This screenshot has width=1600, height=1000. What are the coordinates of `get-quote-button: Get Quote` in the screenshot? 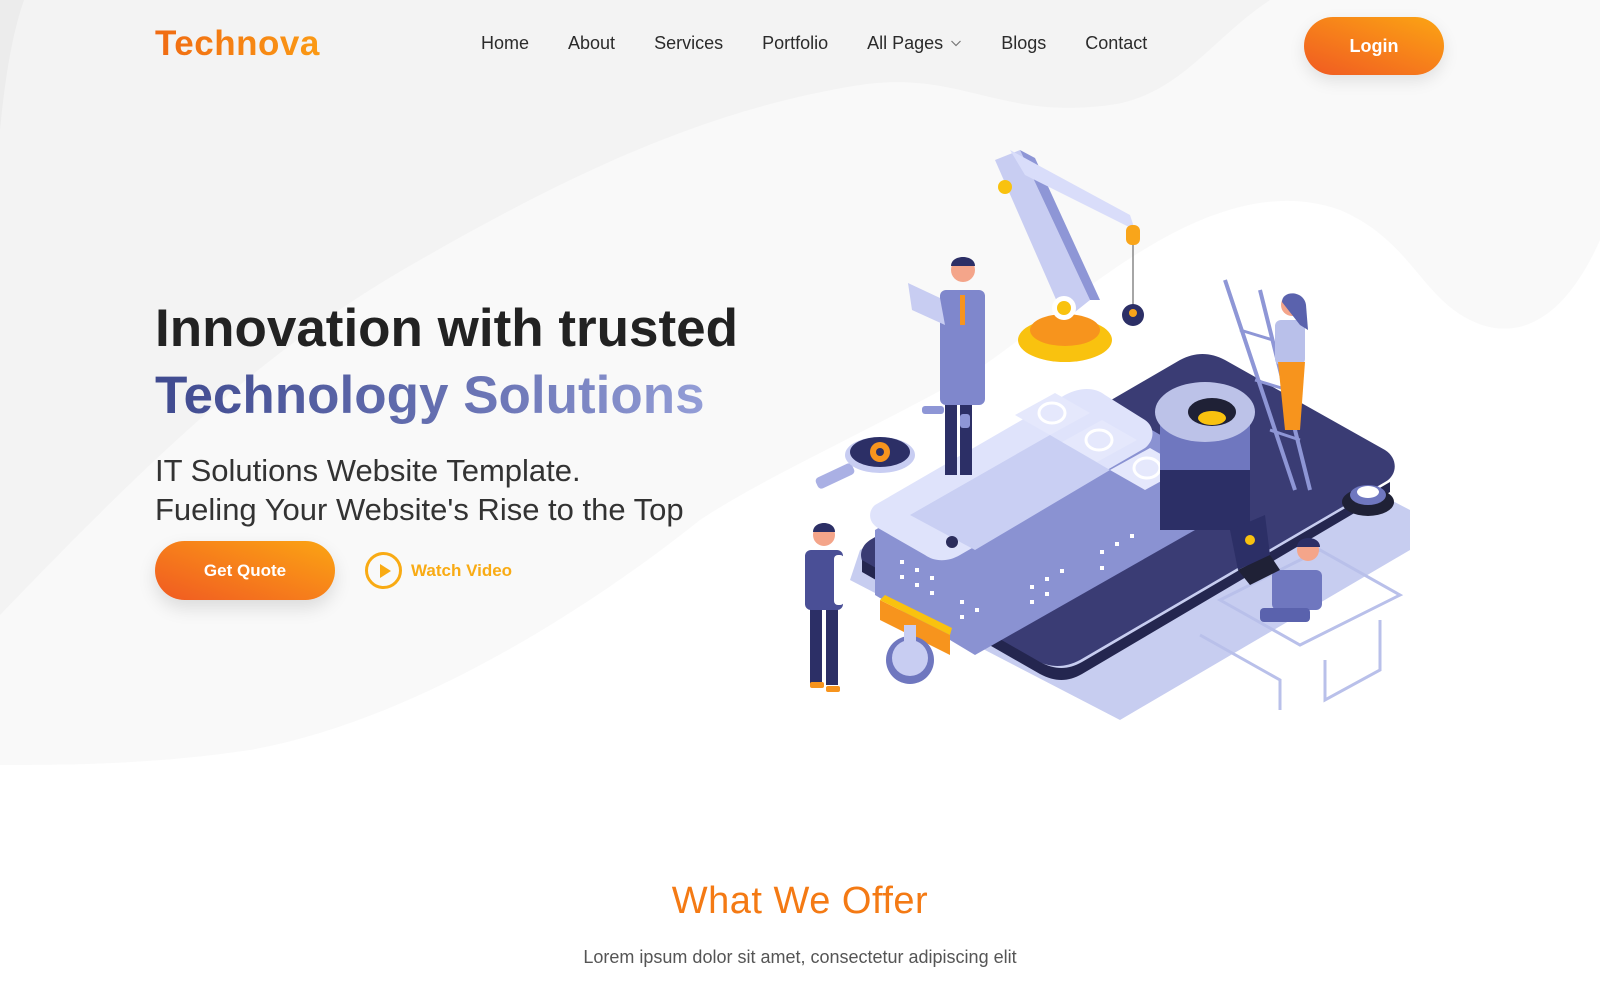 It's located at (245, 570).